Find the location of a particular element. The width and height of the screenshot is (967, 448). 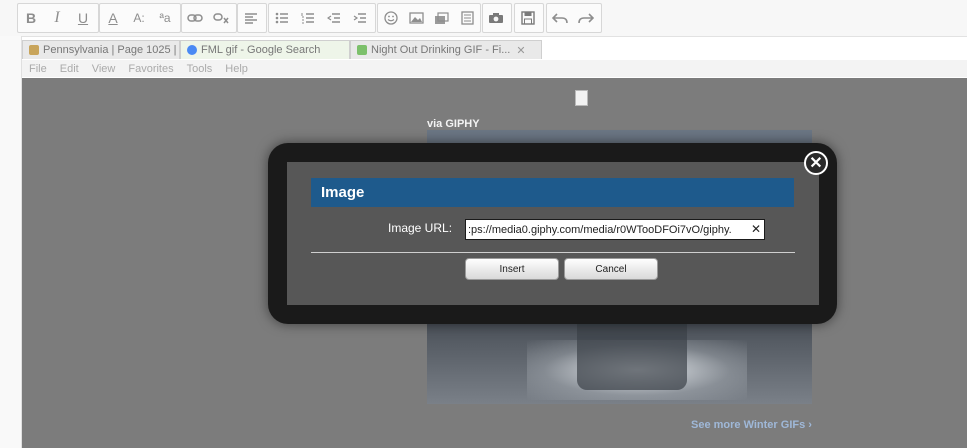

align-group is located at coordinates (252, 18).